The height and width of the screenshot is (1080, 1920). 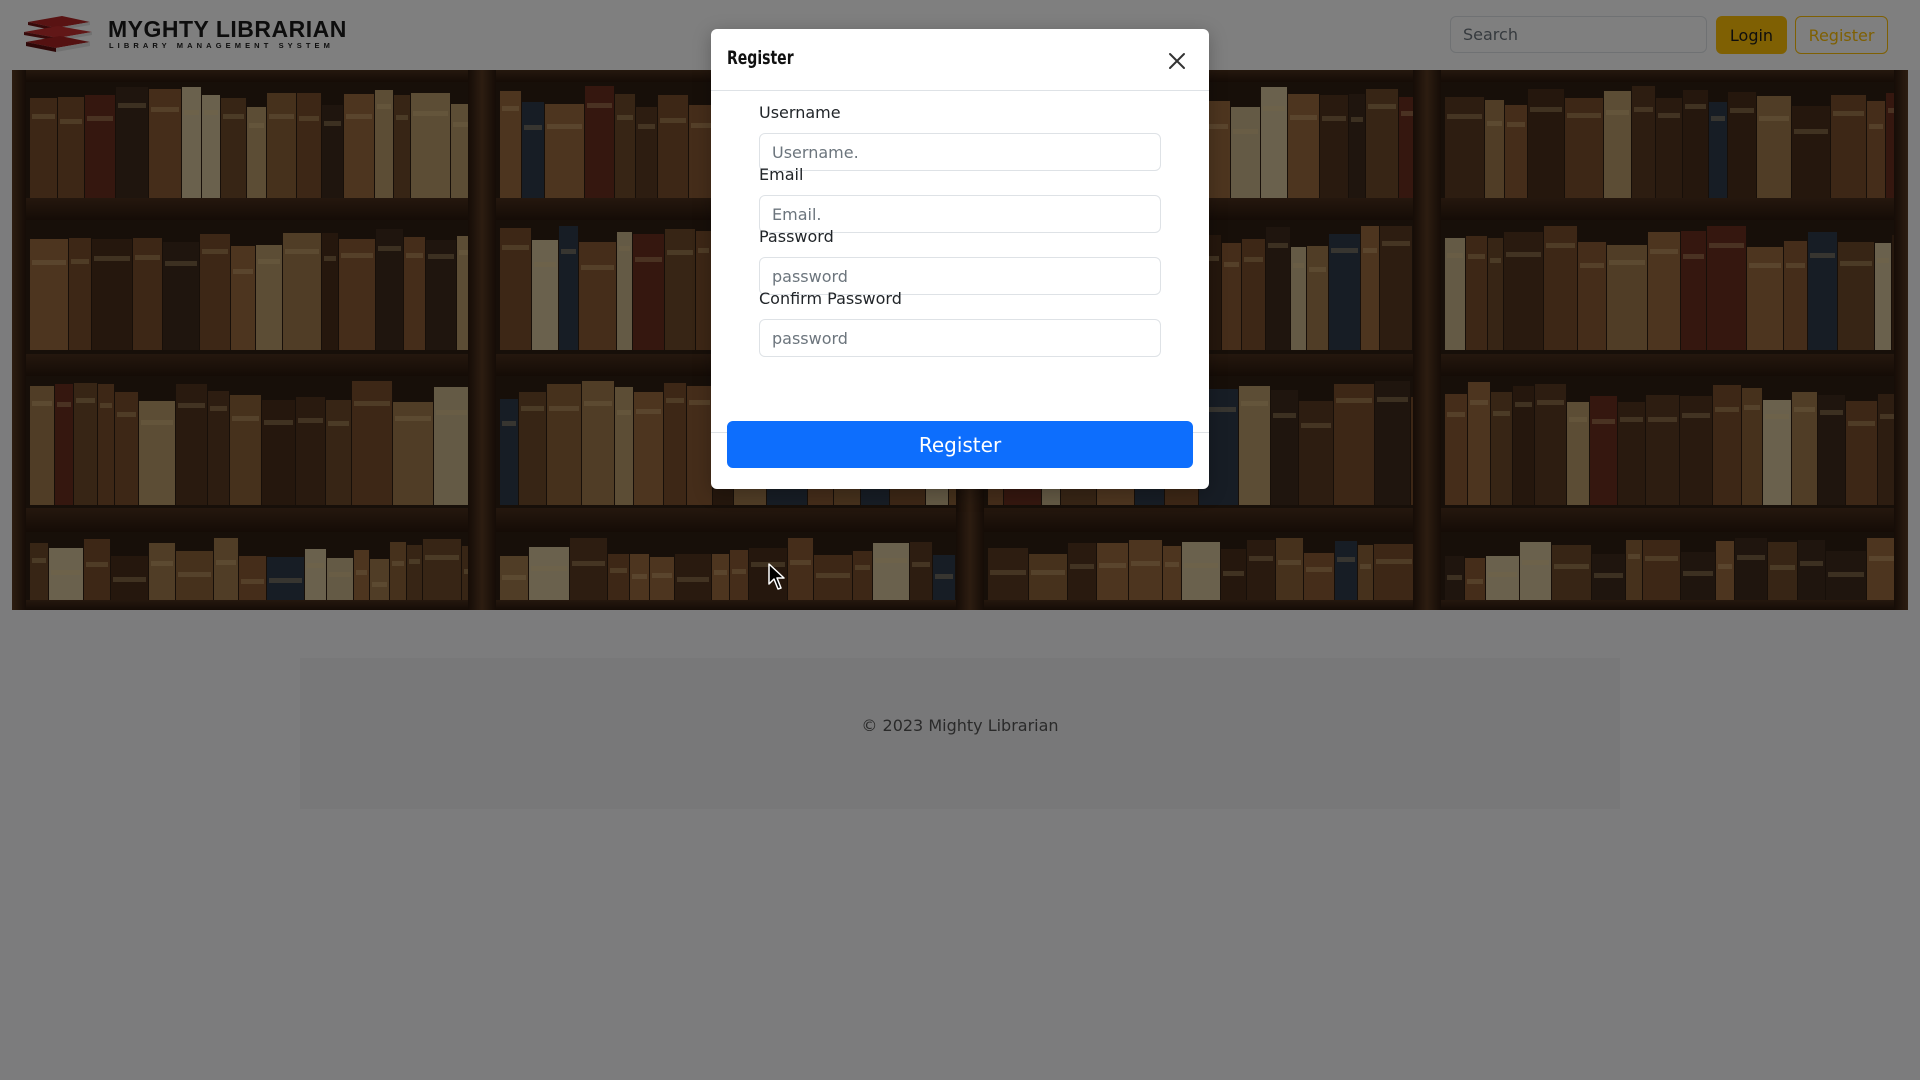 I want to click on username-input, so click(x=960, y=152).